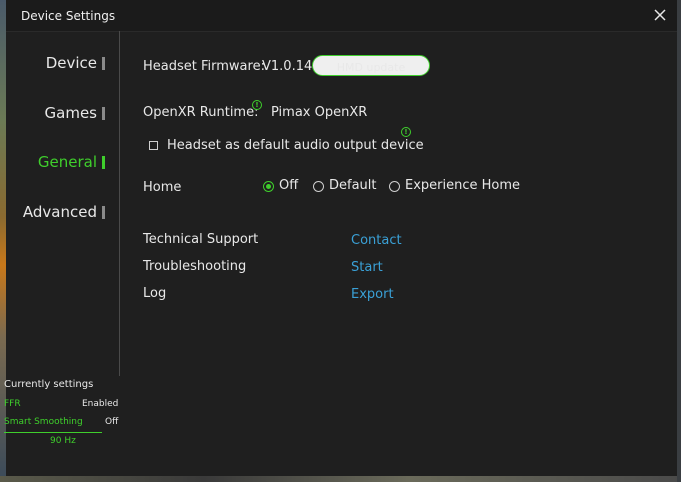 This screenshot has width=681, height=482. I want to click on sidebar-nav: Device Games General Advanced, so click(63, 203).